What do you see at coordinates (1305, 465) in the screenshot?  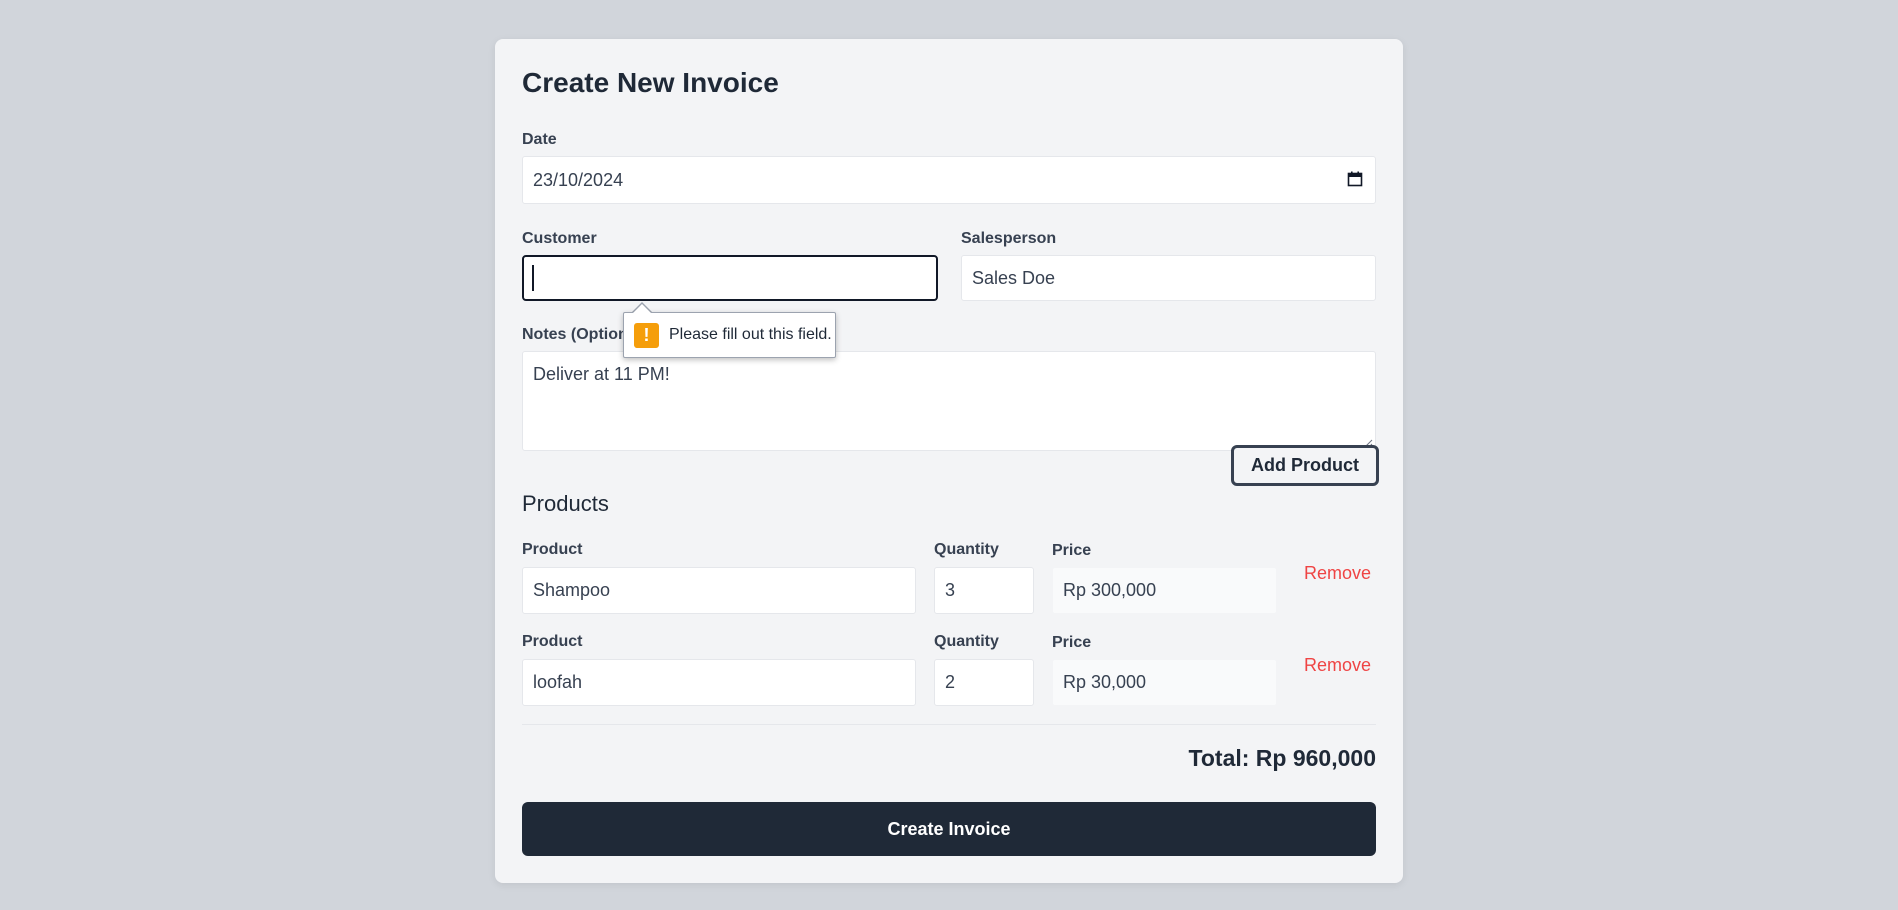 I see `add-product-button: Add Product` at bounding box center [1305, 465].